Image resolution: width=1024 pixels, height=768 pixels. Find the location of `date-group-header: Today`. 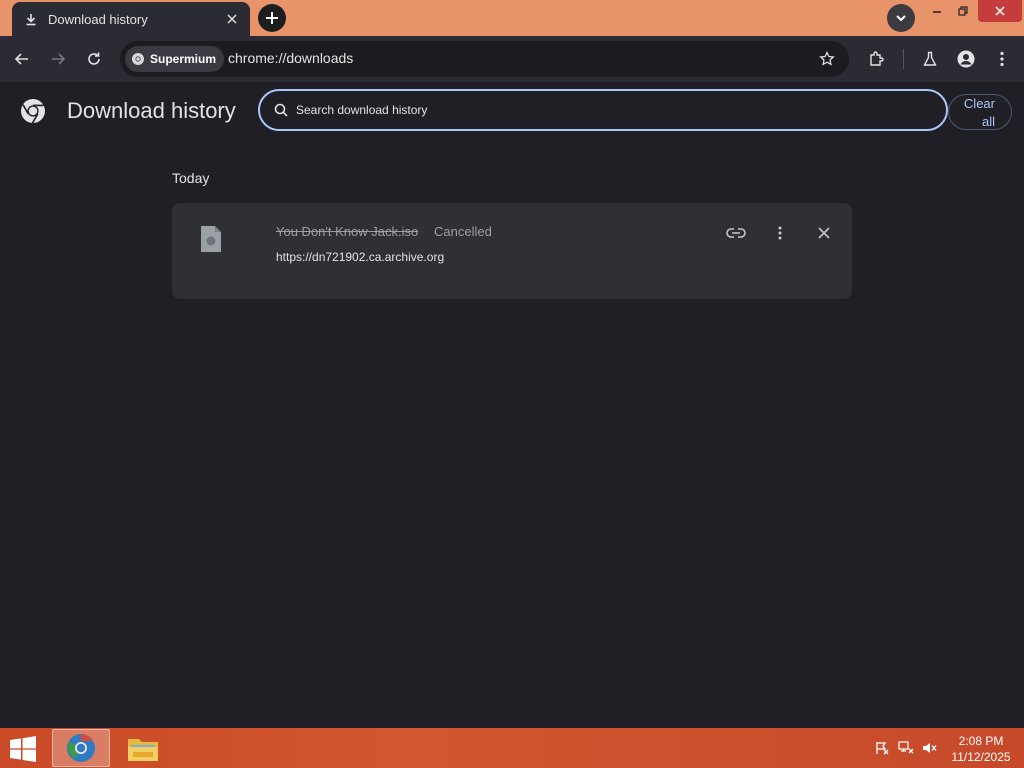

date-group-header: Today is located at coordinates (191, 178).